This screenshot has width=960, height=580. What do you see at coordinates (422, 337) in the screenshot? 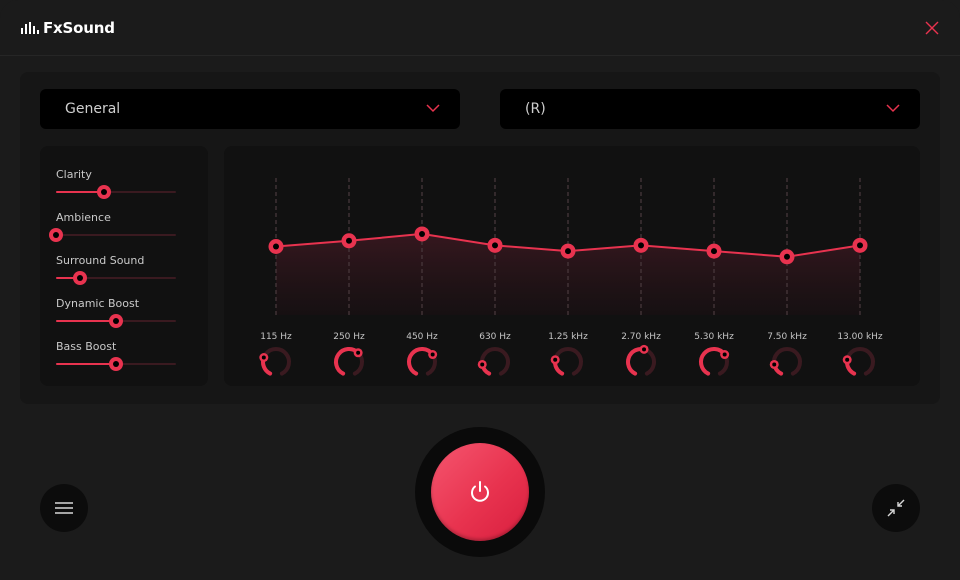
I see `eq-band-label: 450 Hz` at bounding box center [422, 337].